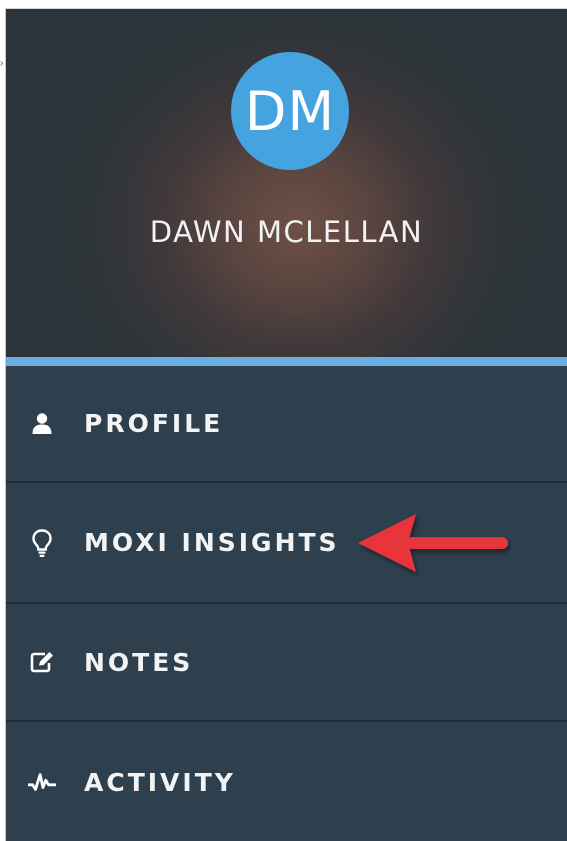  I want to click on menu-item-moxi-insights: MOXI INSIGHTS, so click(286, 543).